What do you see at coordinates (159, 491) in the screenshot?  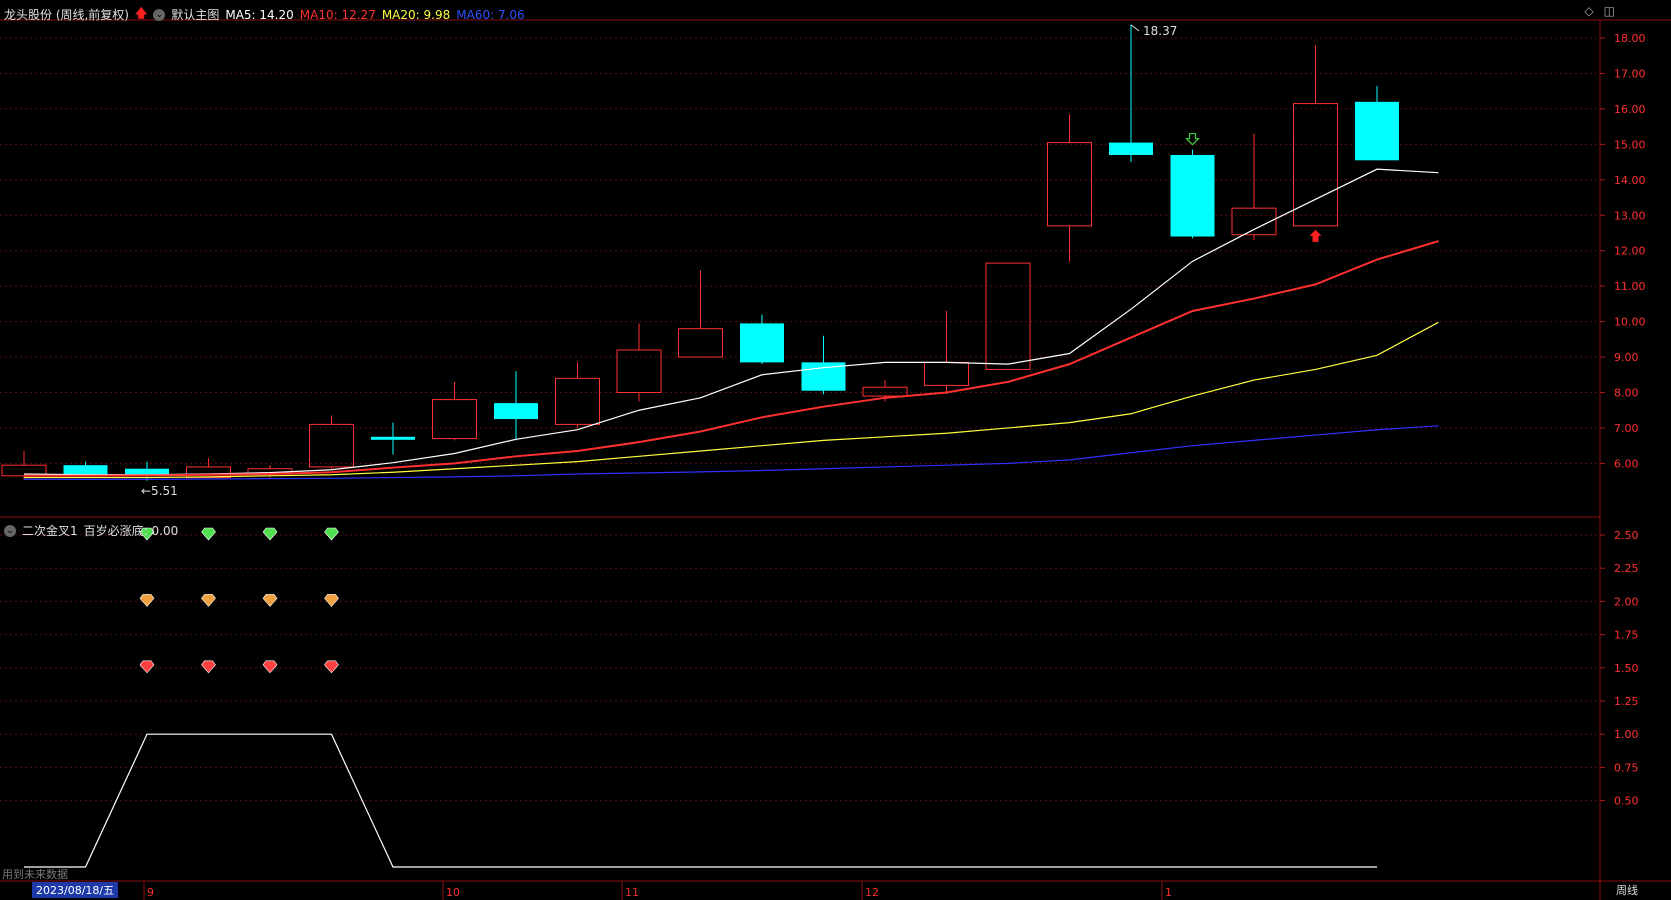 I see `low-annotation: ←5.51` at bounding box center [159, 491].